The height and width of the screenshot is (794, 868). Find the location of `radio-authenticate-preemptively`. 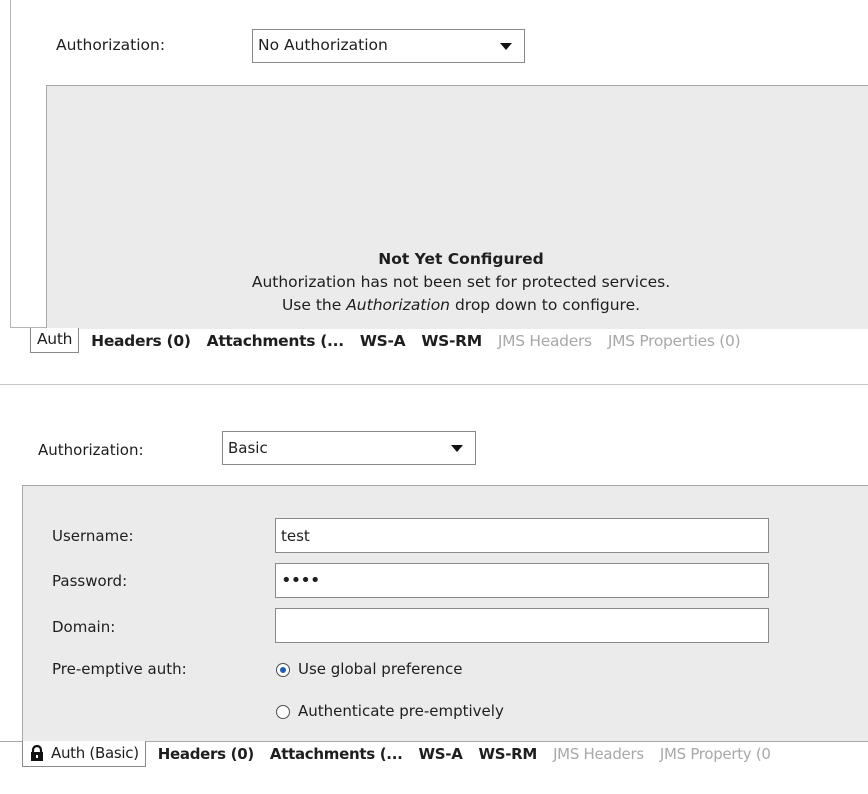

radio-authenticate-preemptively is located at coordinates (283, 712).